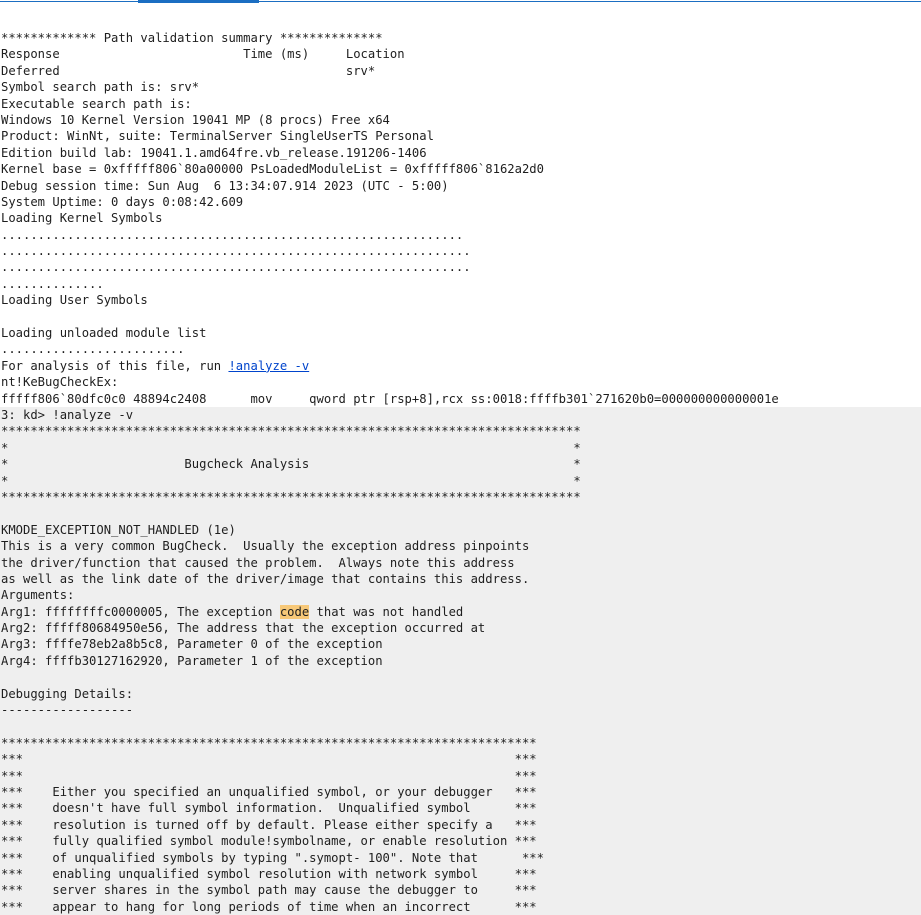 This screenshot has width=921, height=915. I want to click on output-line: Executable search path is:, so click(96, 103).